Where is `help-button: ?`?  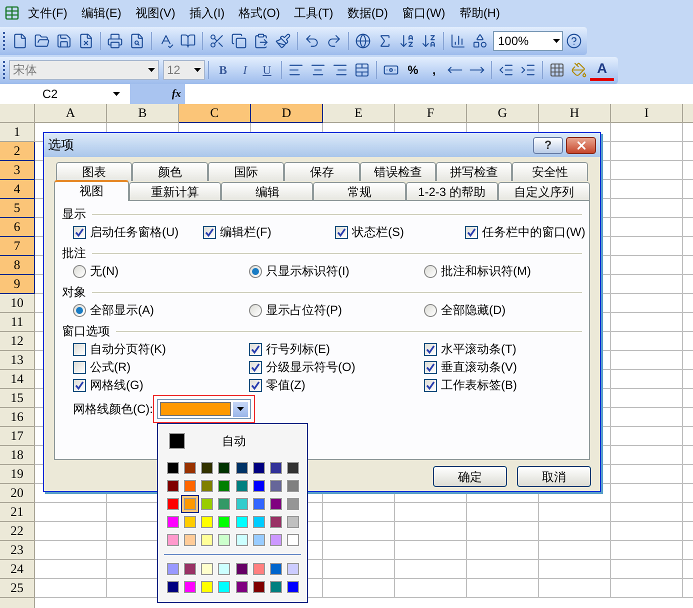 help-button: ? is located at coordinates (548, 145).